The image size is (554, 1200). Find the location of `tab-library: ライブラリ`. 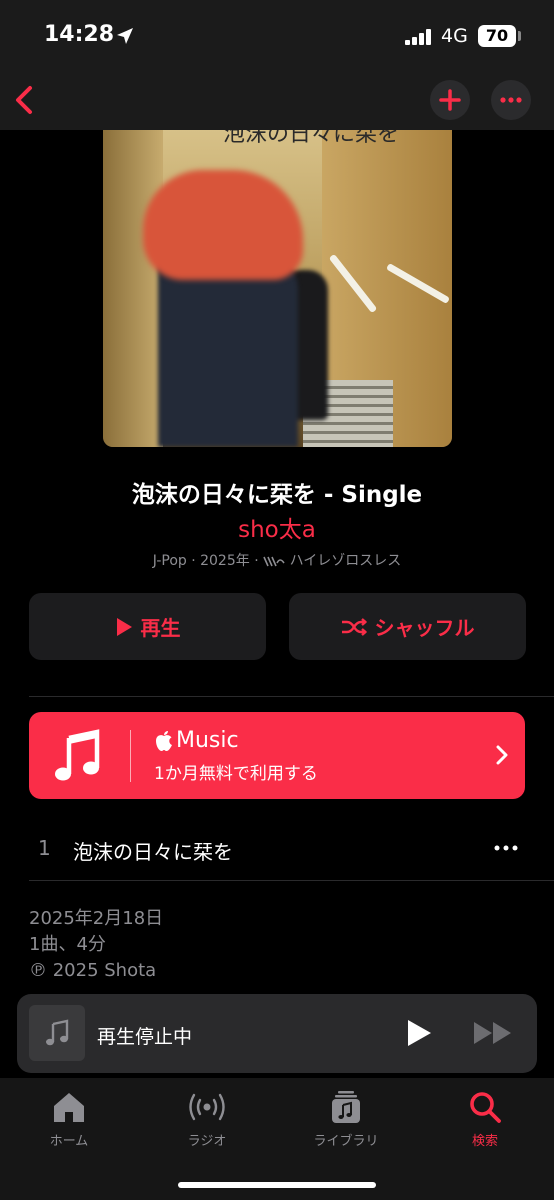

tab-library: ライブラリ is located at coordinates (346, 1119).